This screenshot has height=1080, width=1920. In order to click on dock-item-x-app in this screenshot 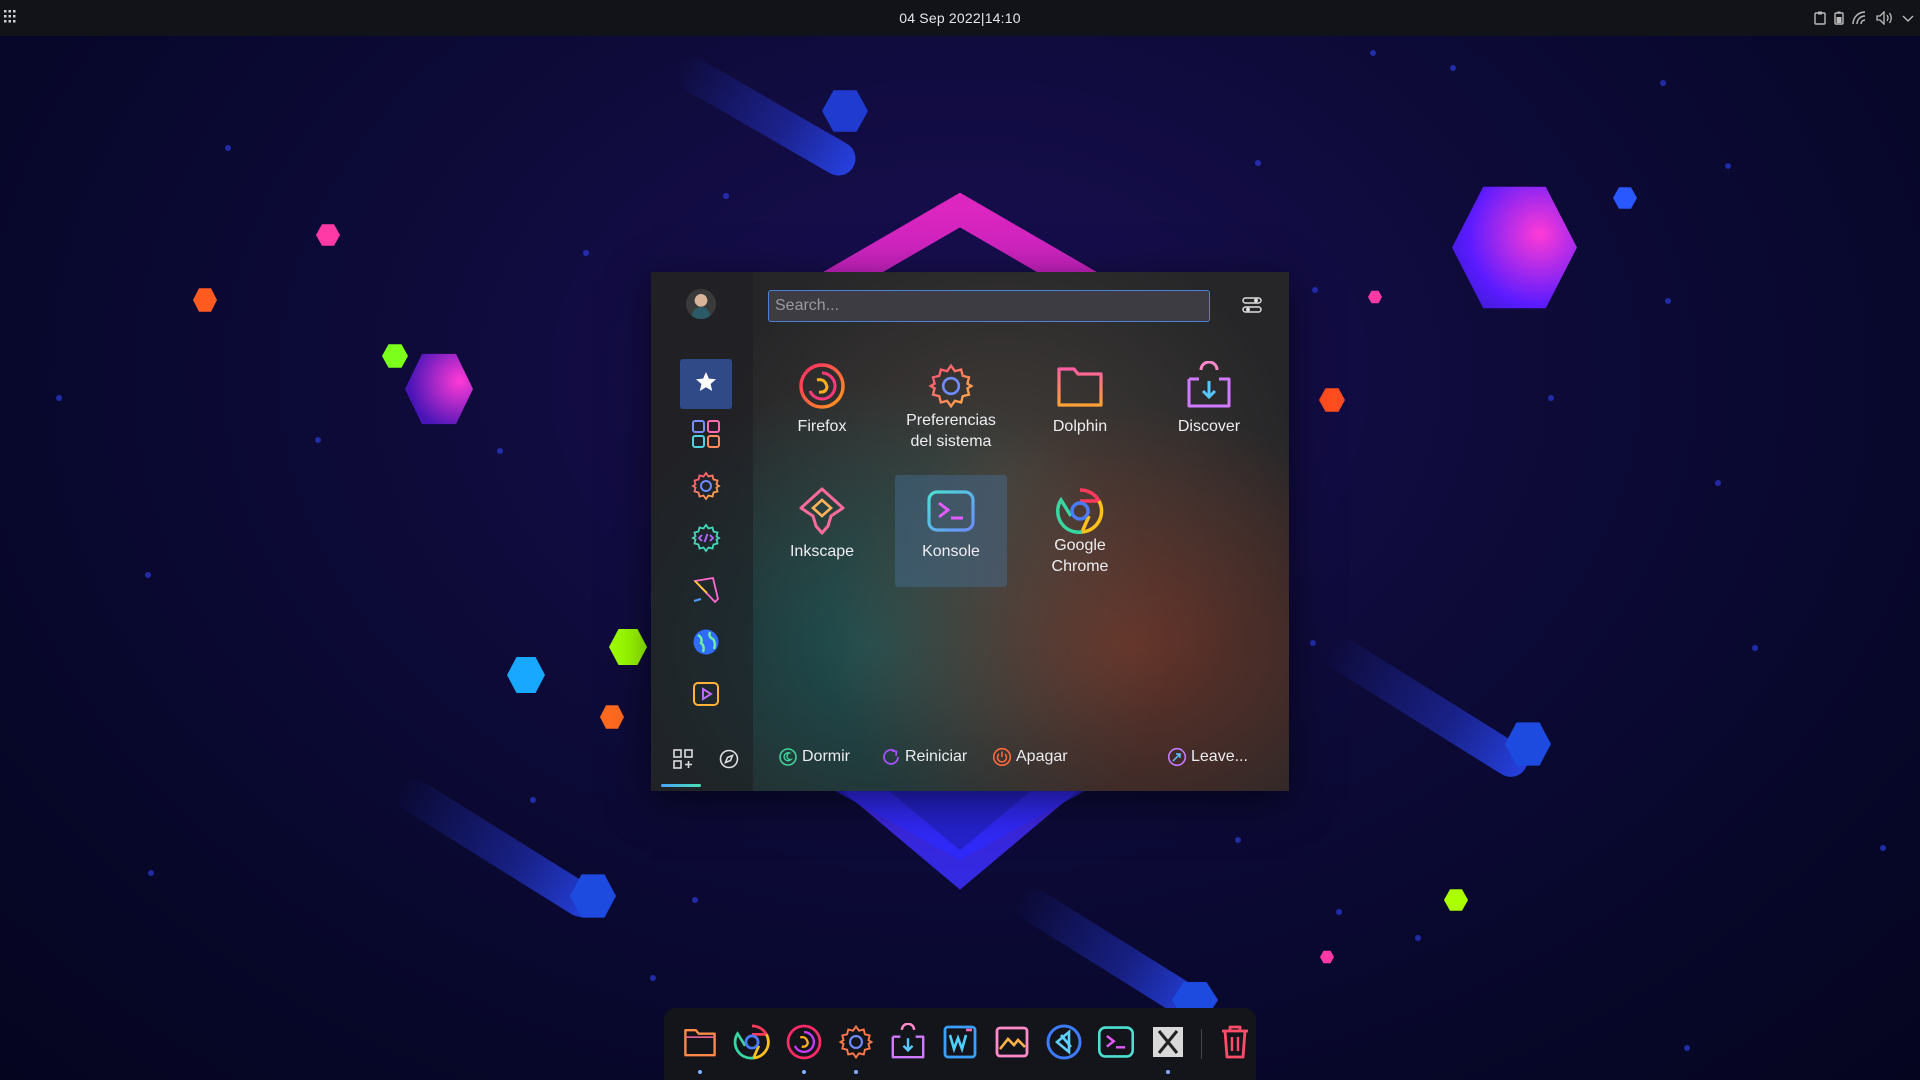, I will do `click(1168, 1048)`.